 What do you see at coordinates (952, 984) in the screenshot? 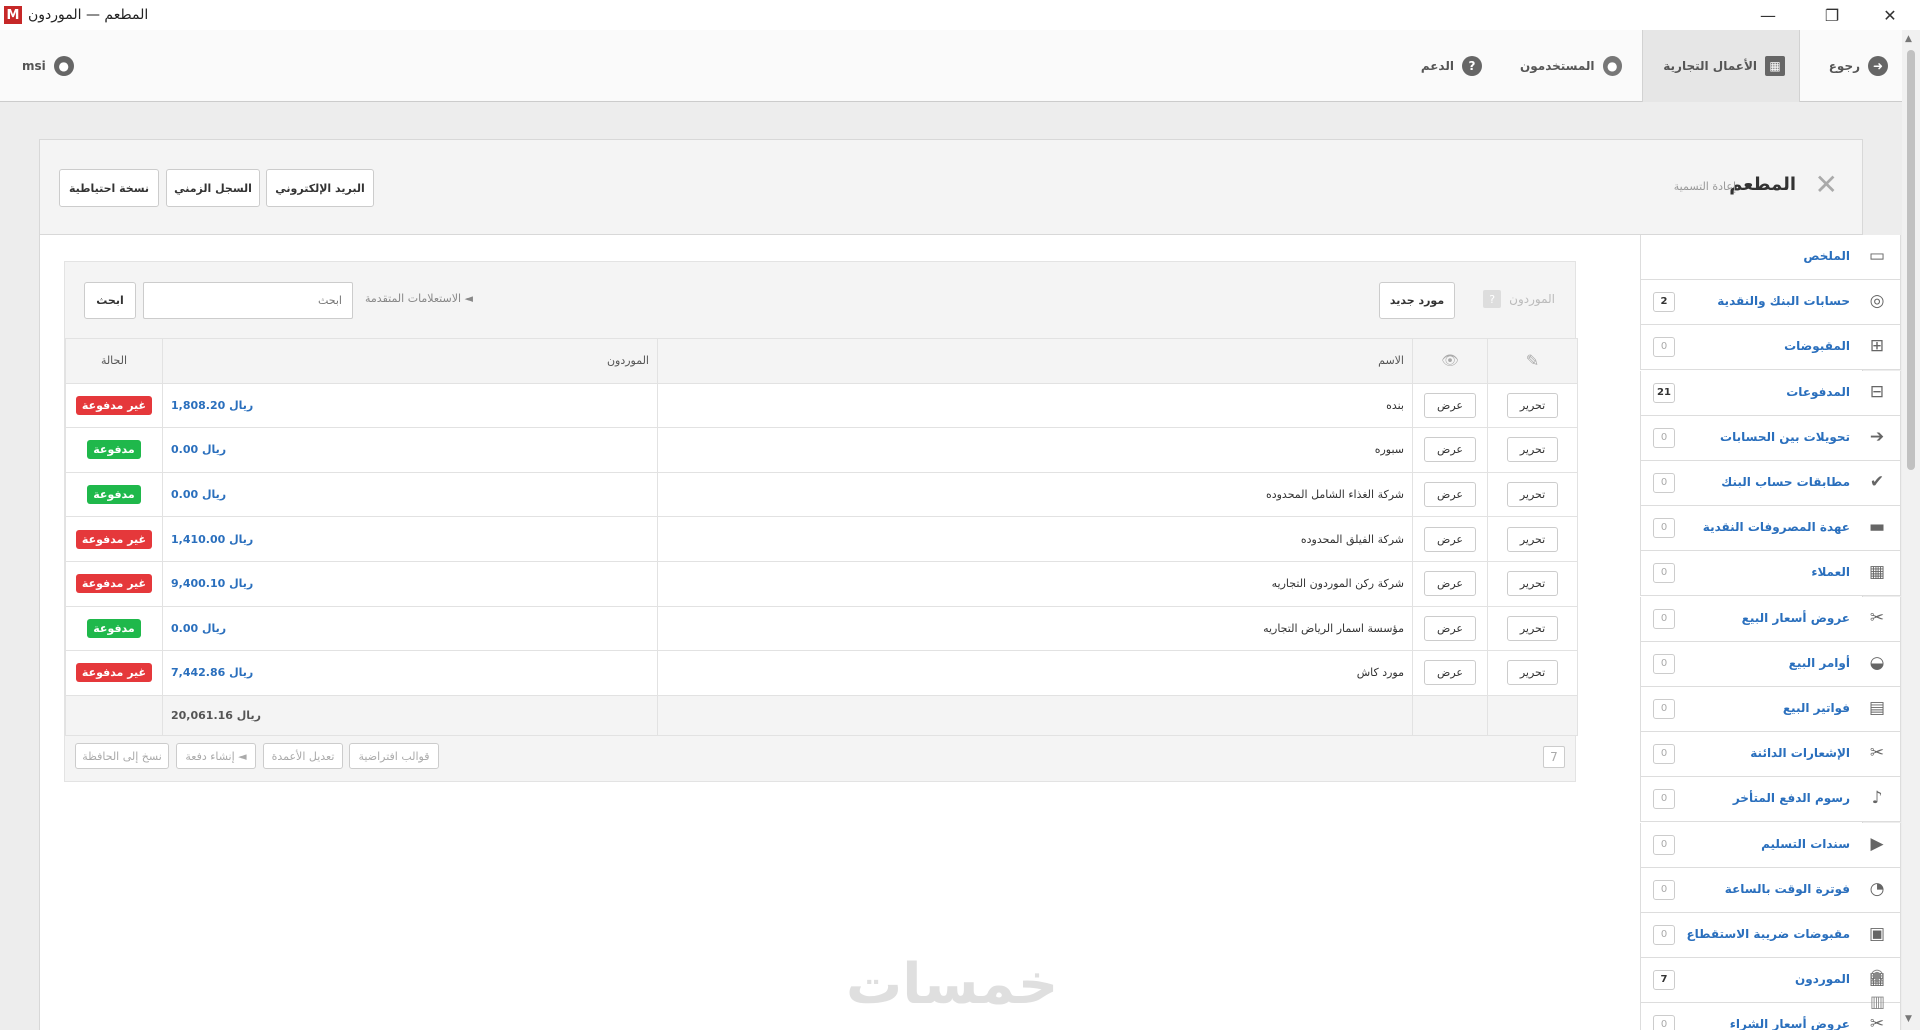
I see `watermark: خمسات` at bounding box center [952, 984].